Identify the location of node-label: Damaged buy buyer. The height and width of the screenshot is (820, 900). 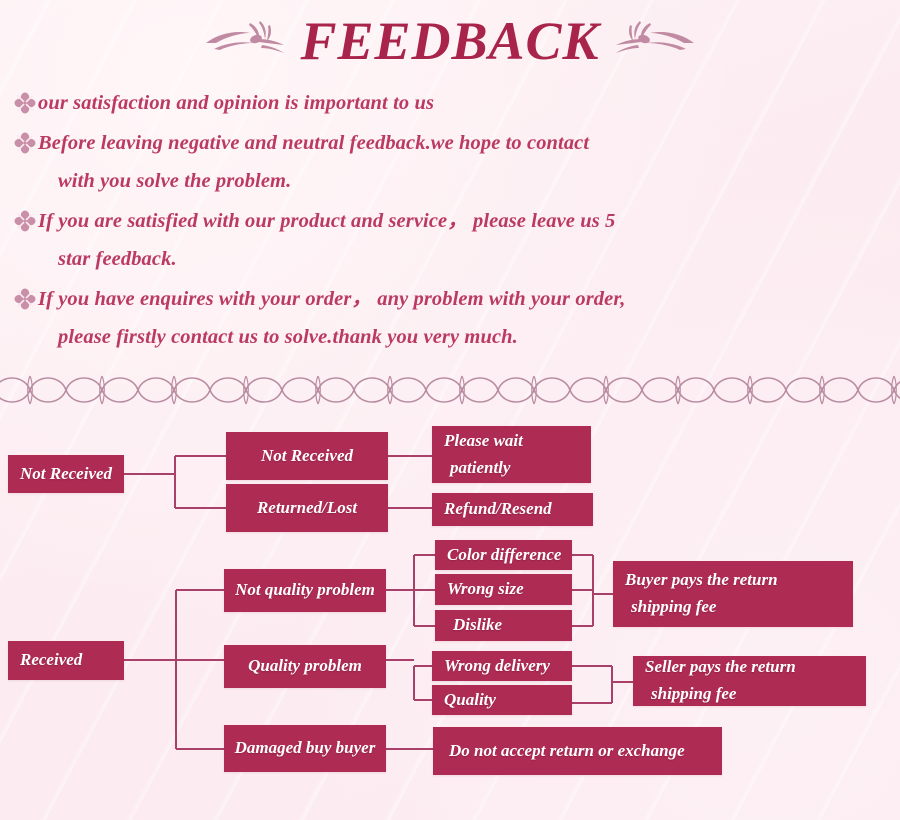
(305, 748).